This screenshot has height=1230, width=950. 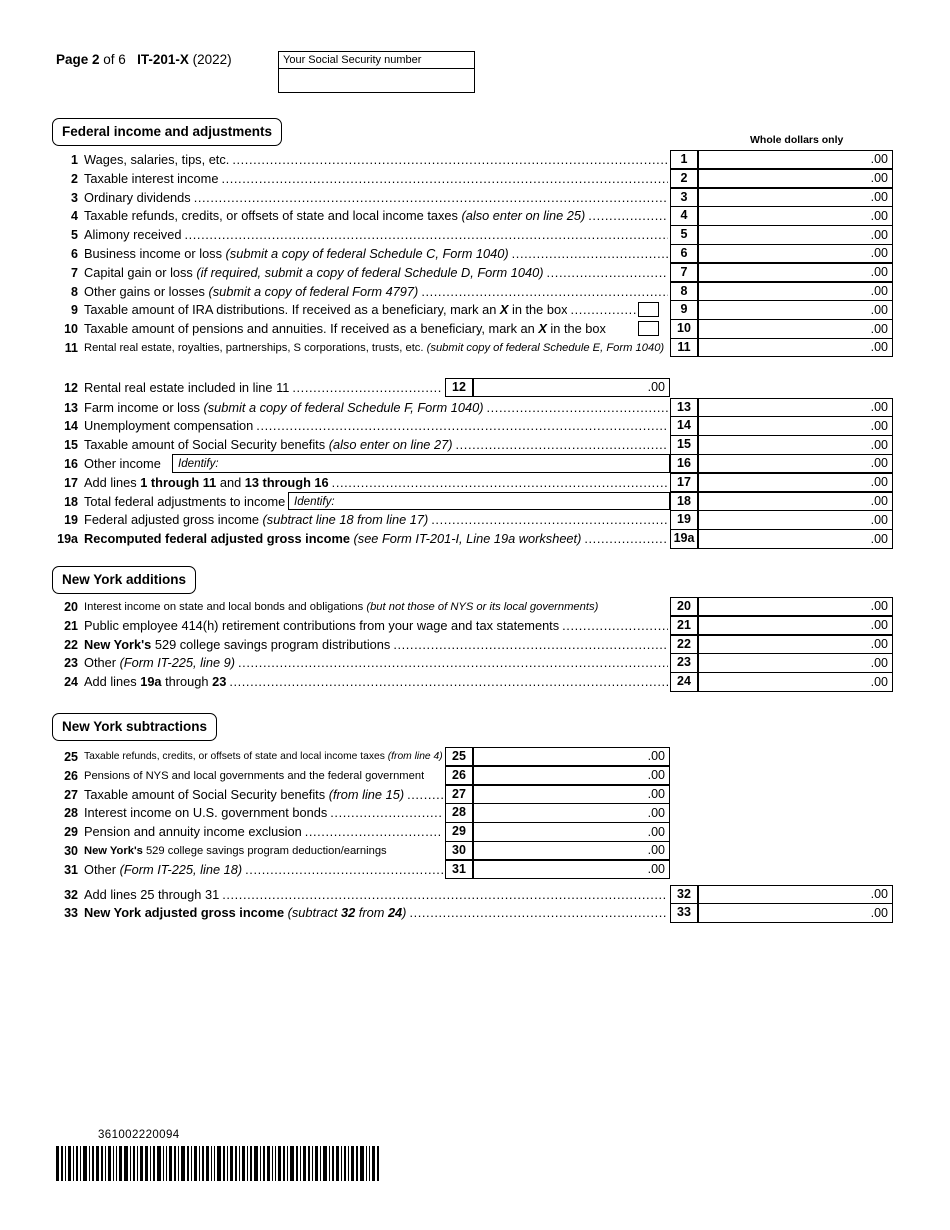 What do you see at coordinates (151, 178) in the screenshot?
I see `line-label-2: Taxable interest income` at bounding box center [151, 178].